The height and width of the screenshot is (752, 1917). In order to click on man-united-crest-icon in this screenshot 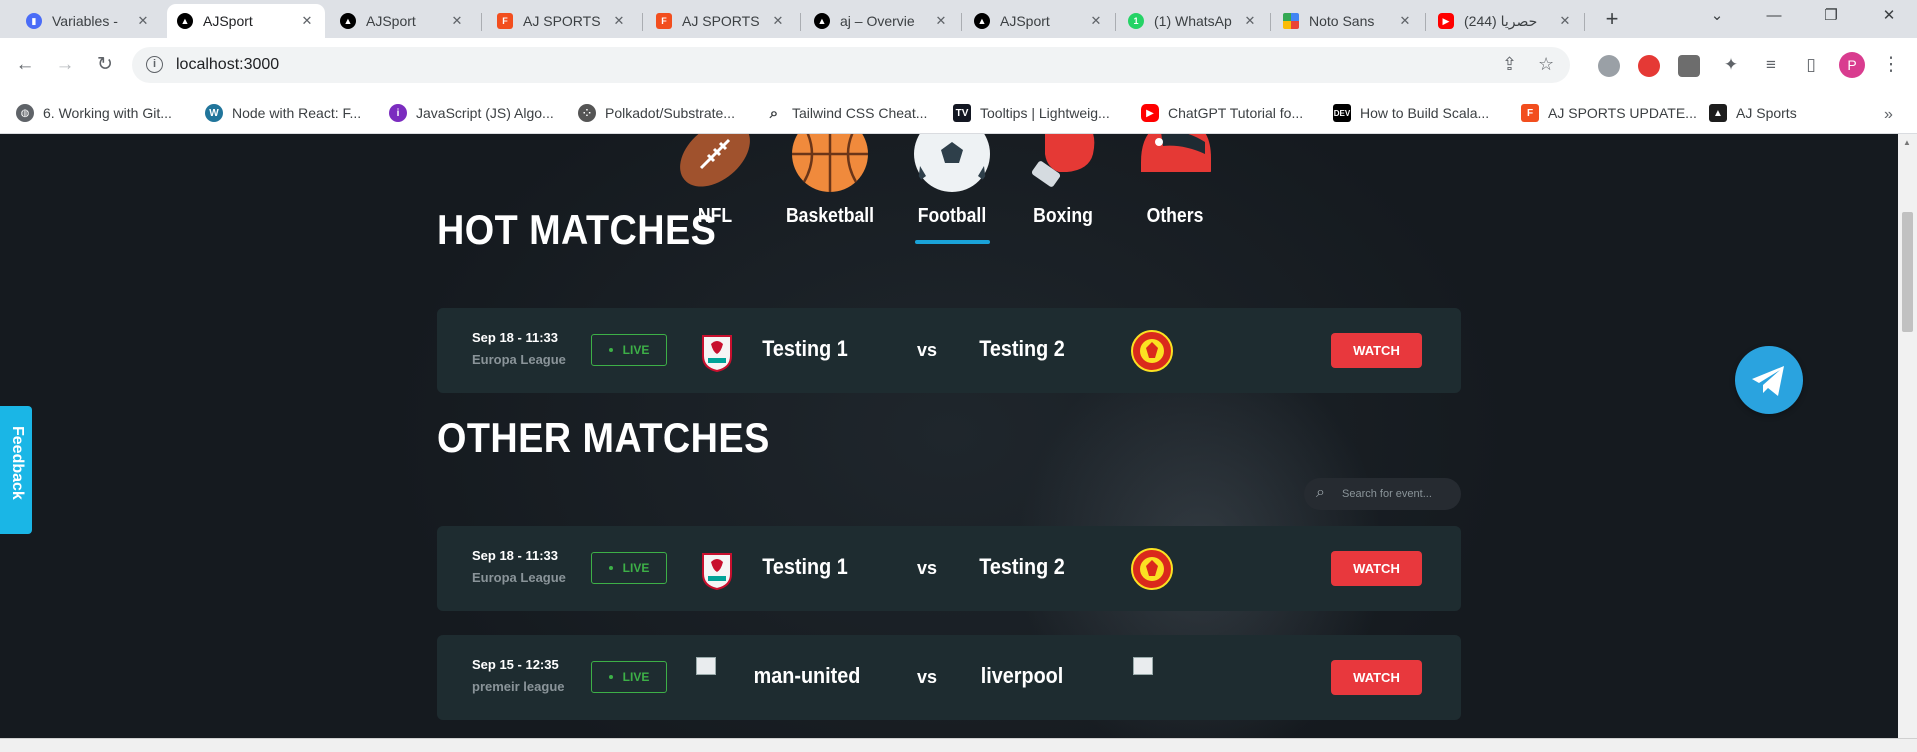, I will do `click(1152, 569)`.